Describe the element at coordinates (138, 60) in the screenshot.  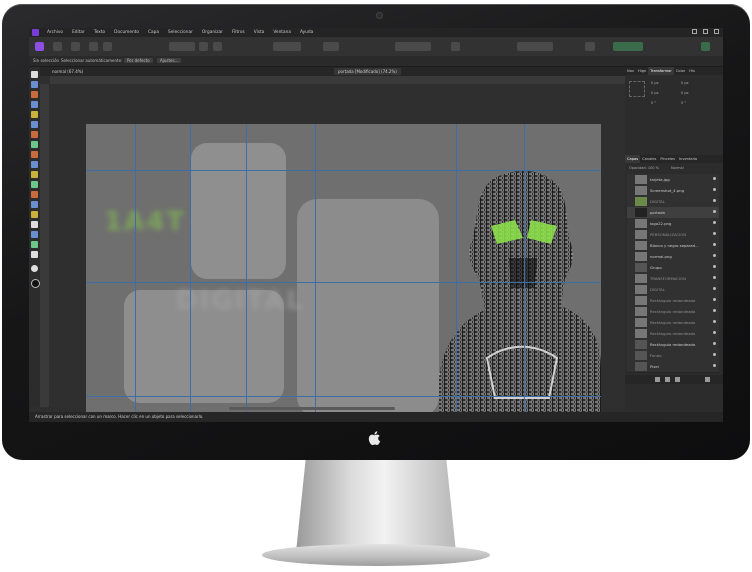
I see `auto-select-dropdown: Por defecto` at that location.